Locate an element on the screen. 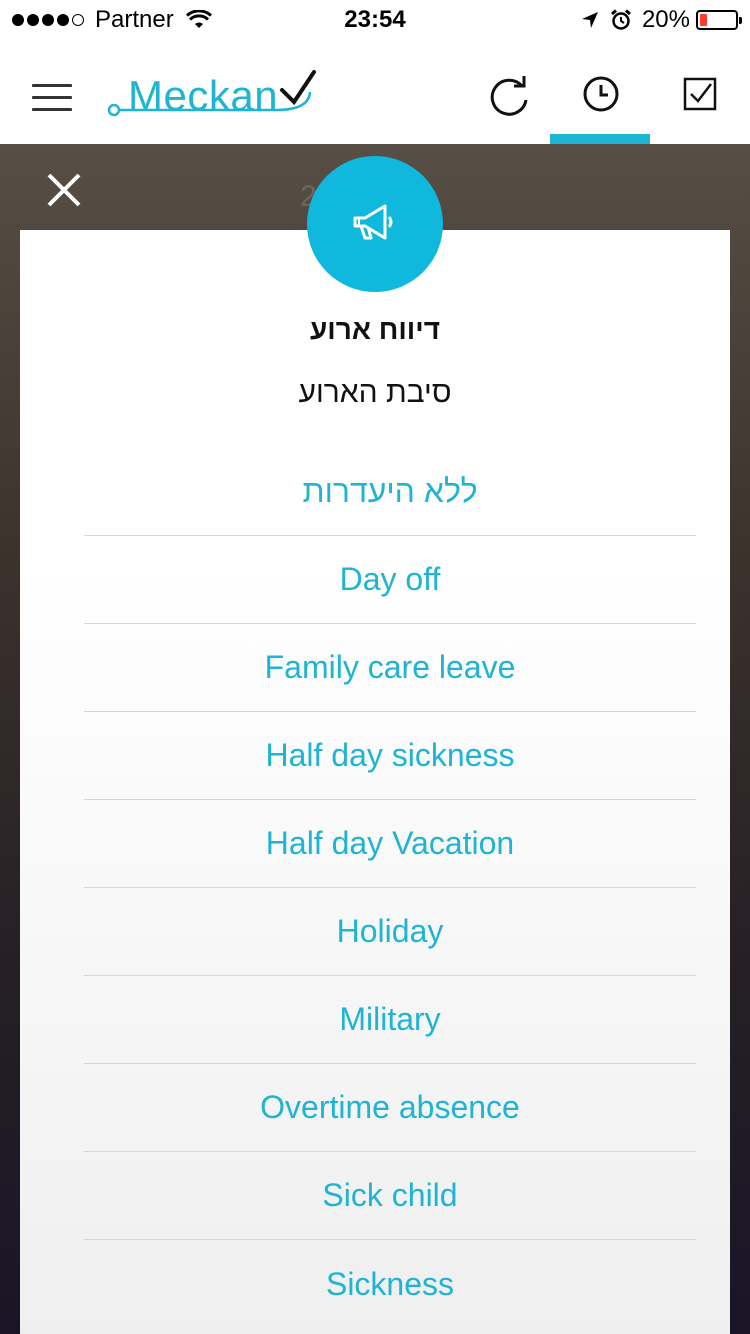  megaphone-badge is located at coordinates (375, 224).